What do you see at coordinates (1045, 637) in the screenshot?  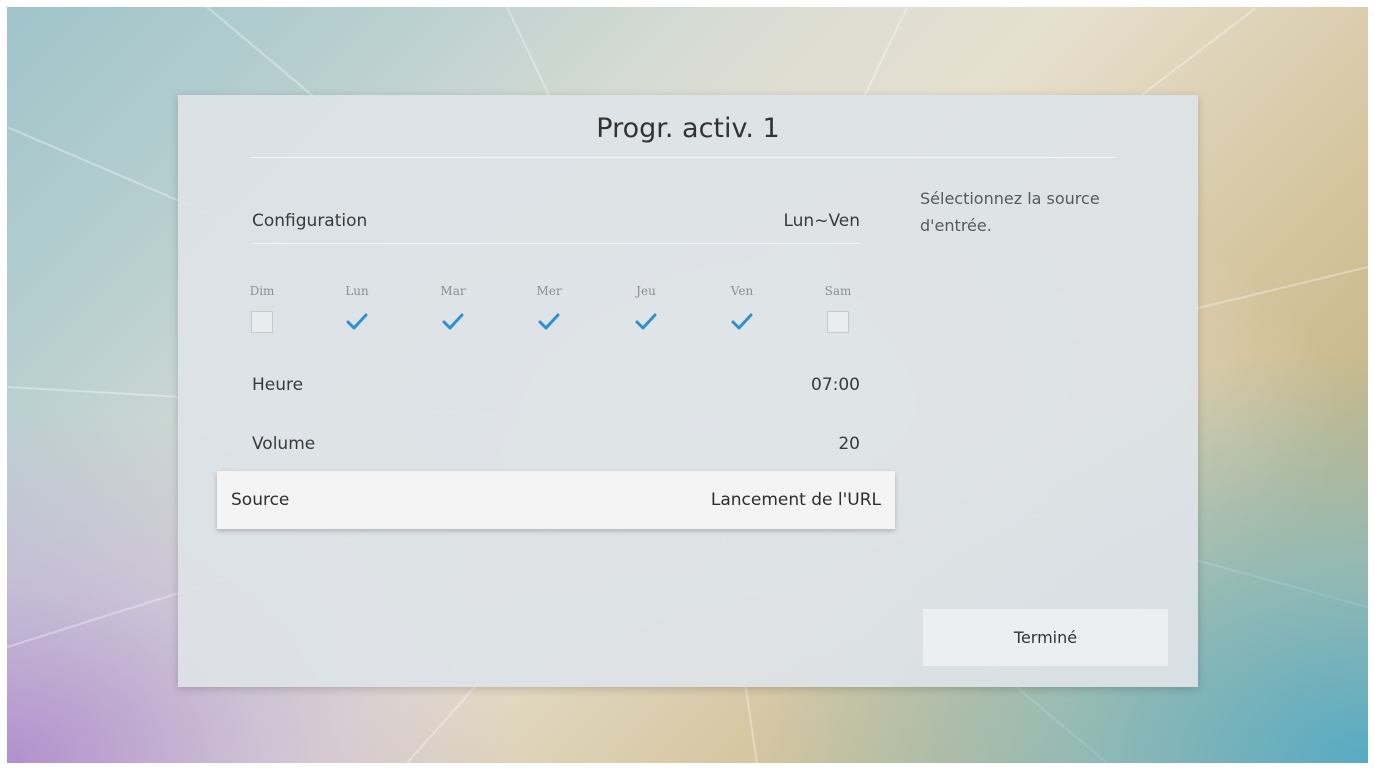 I see `done-button: Terminé` at bounding box center [1045, 637].